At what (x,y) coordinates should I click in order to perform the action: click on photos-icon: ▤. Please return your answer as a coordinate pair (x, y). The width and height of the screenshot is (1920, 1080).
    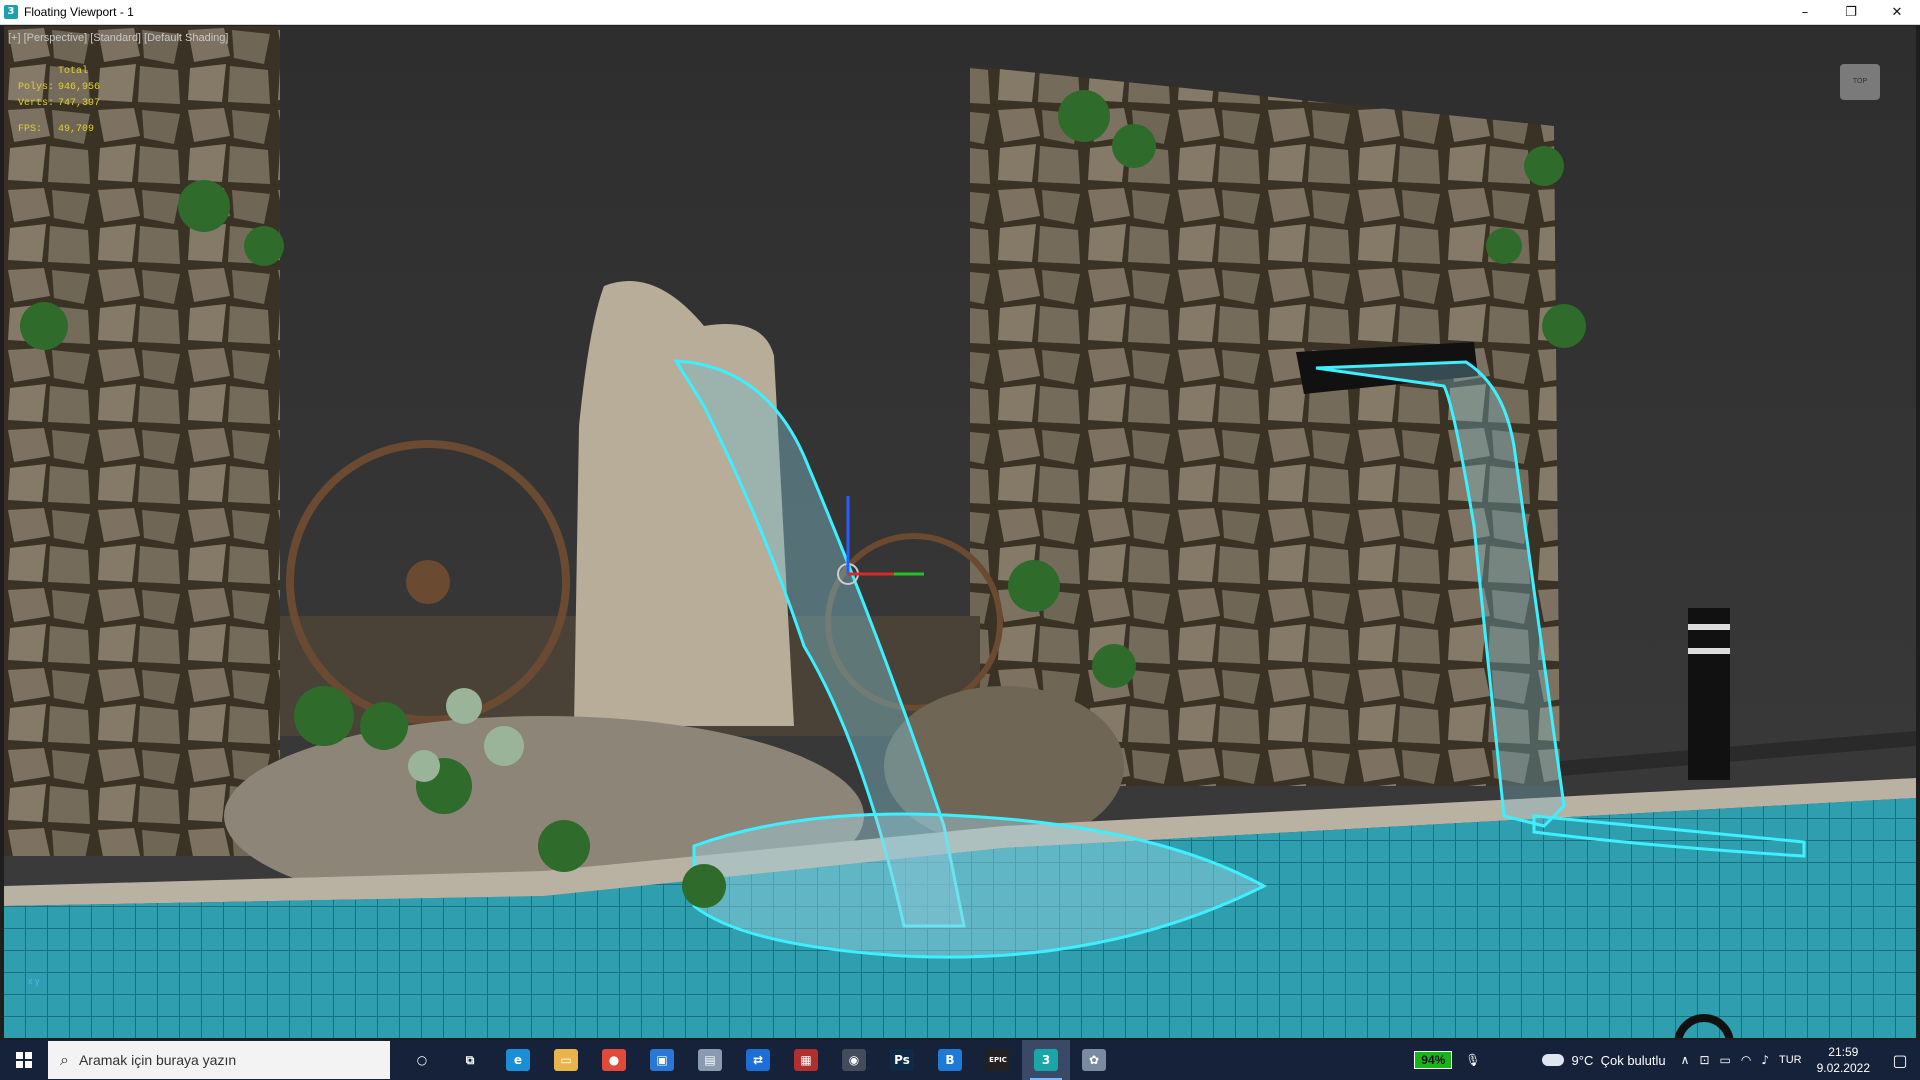
    Looking at the image, I should click on (710, 1060).